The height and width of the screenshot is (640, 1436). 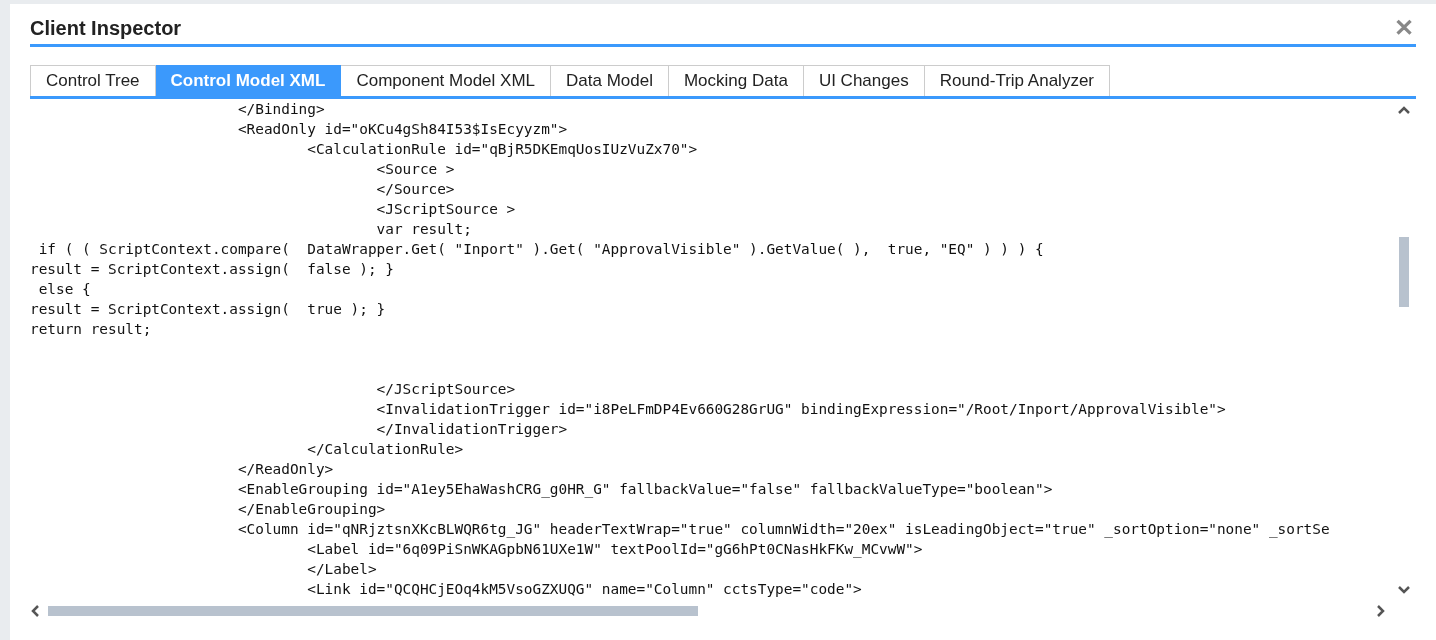 I want to click on scroll-right-icon, so click(x=1381, y=611).